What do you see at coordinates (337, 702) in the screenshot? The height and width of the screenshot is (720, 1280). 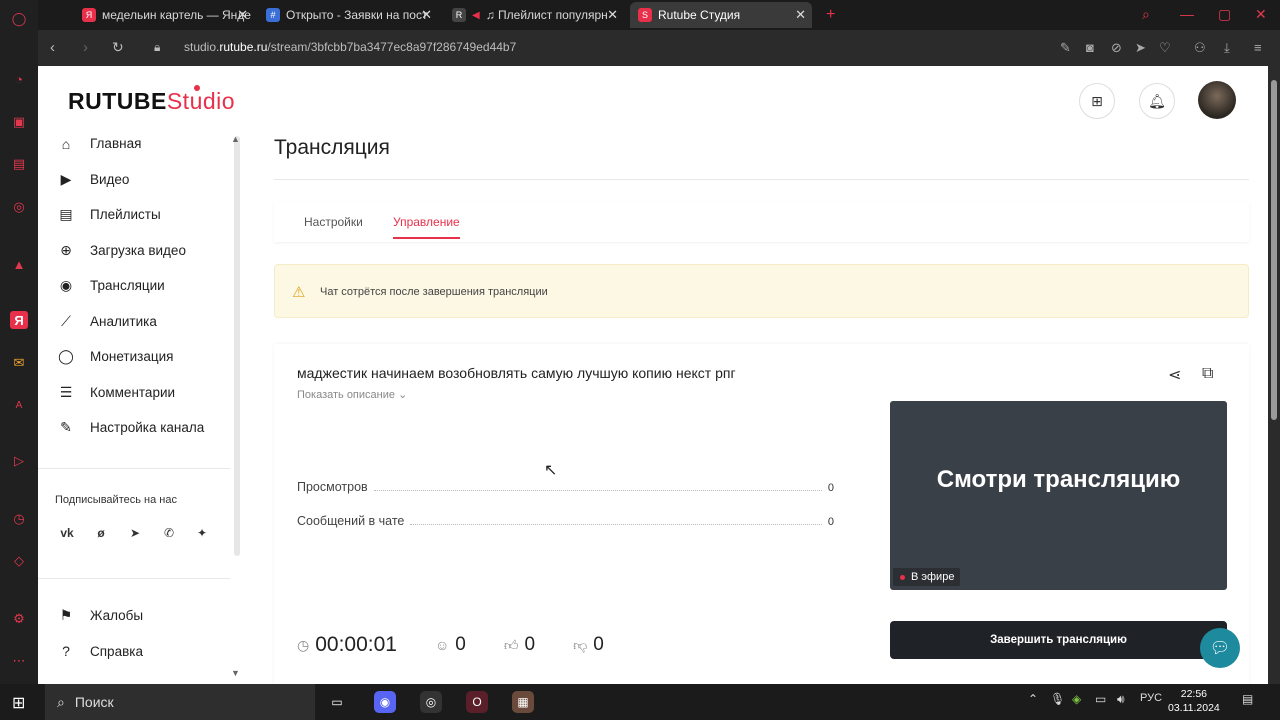 I see `task-view-icon: ▭` at bounding box center [337, 702].